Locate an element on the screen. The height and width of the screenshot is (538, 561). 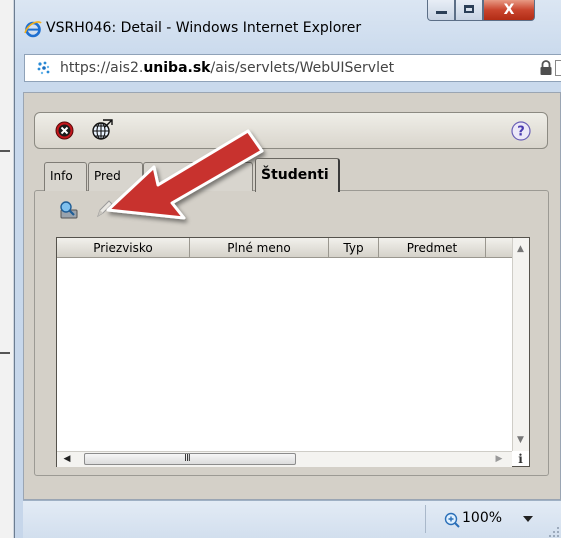
url-domain: uniba.sk is located at coordinates (177, 68).